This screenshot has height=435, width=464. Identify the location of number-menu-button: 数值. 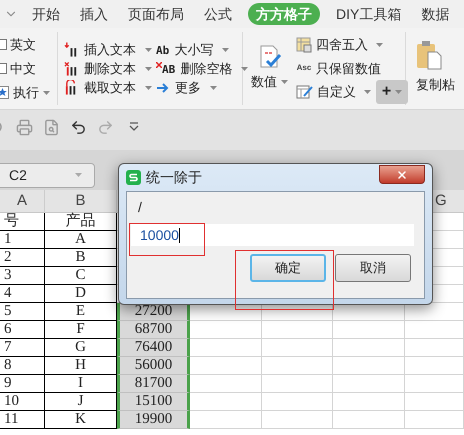
(269, 68).